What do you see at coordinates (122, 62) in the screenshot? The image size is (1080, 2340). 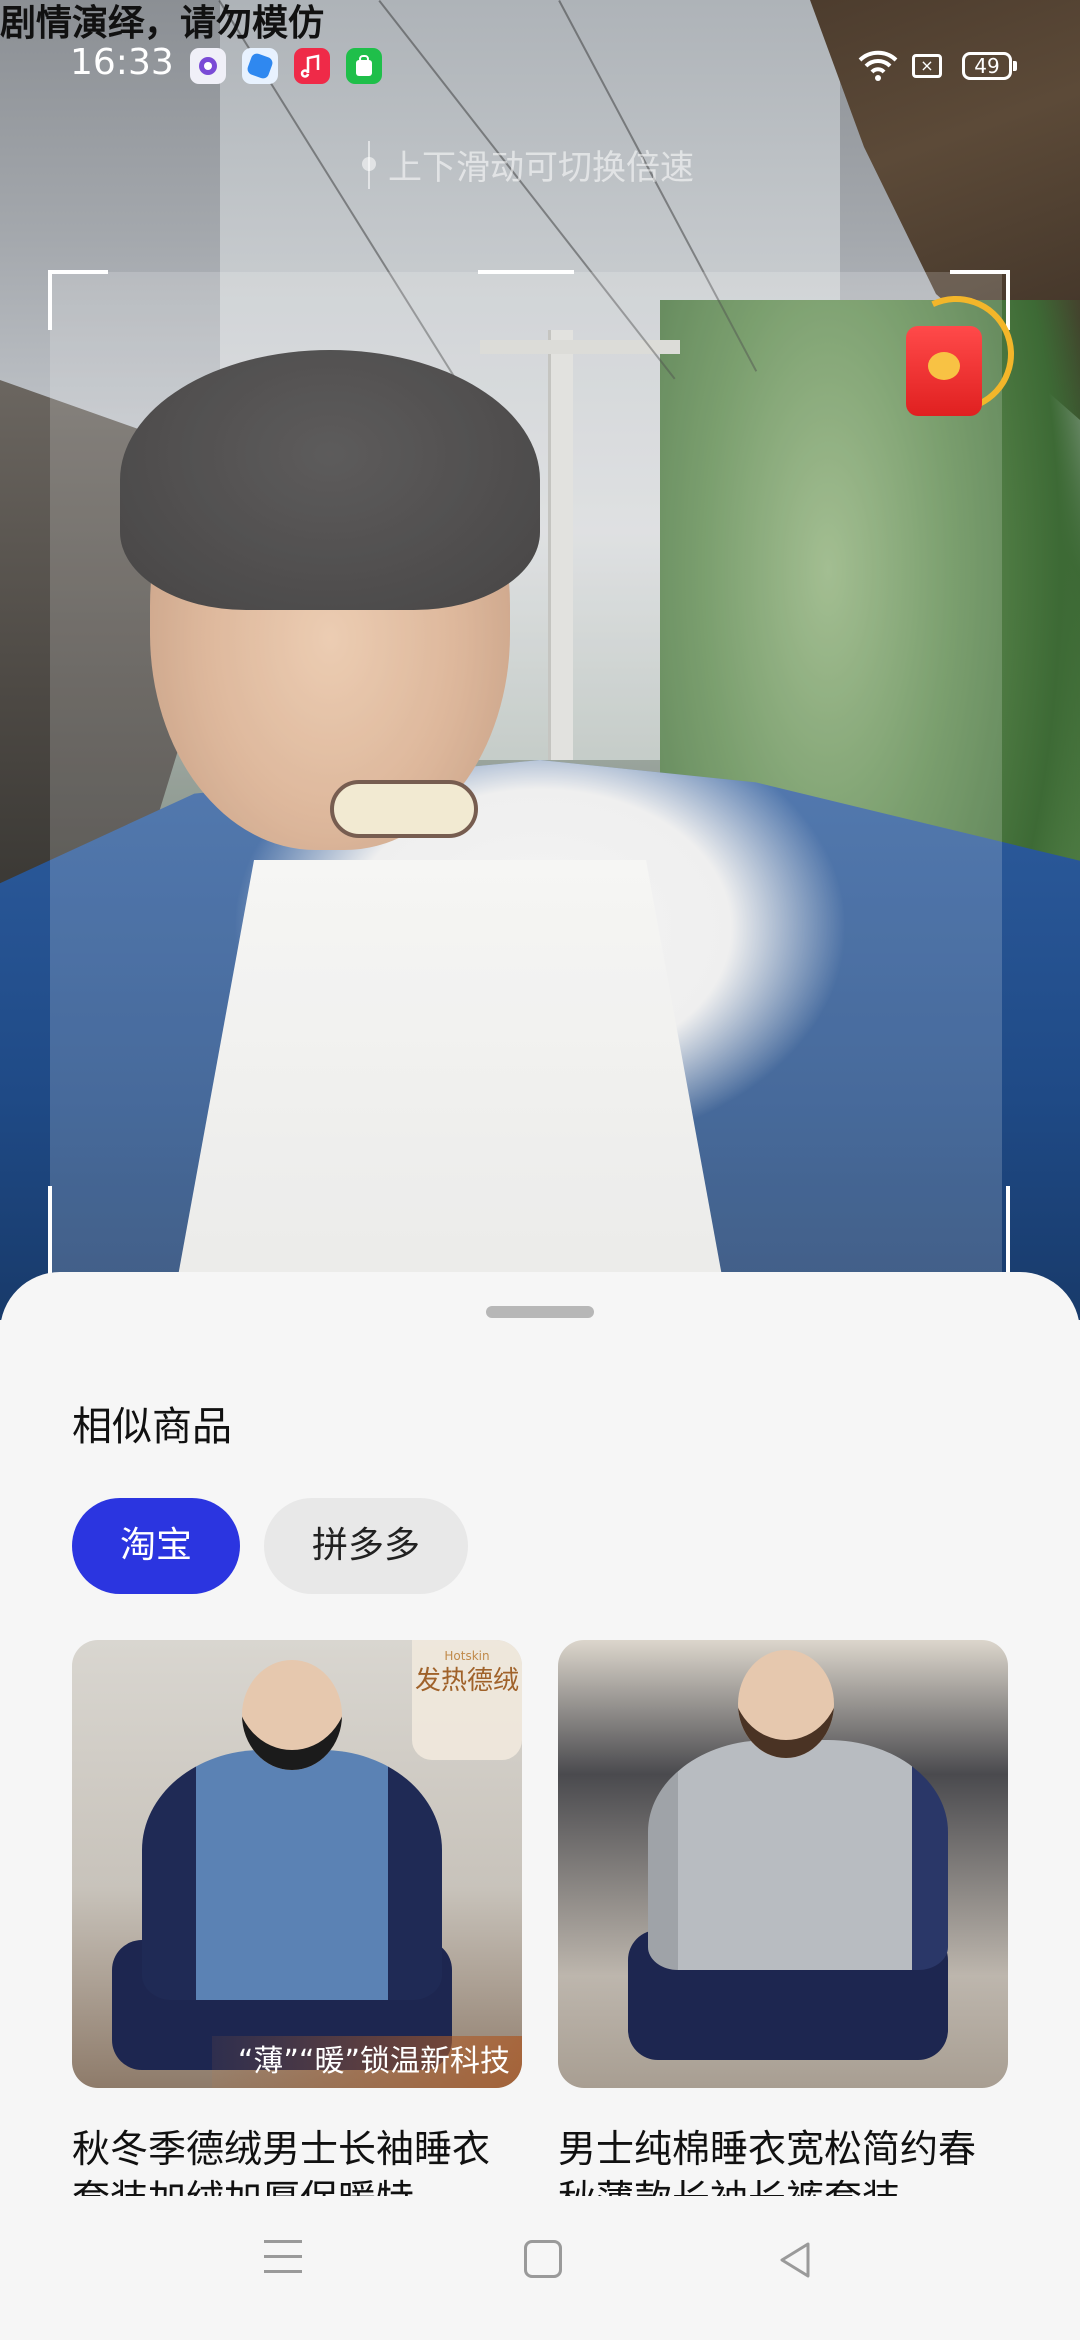 I see `status-time: 16:33` at bounding box center [122, 62].